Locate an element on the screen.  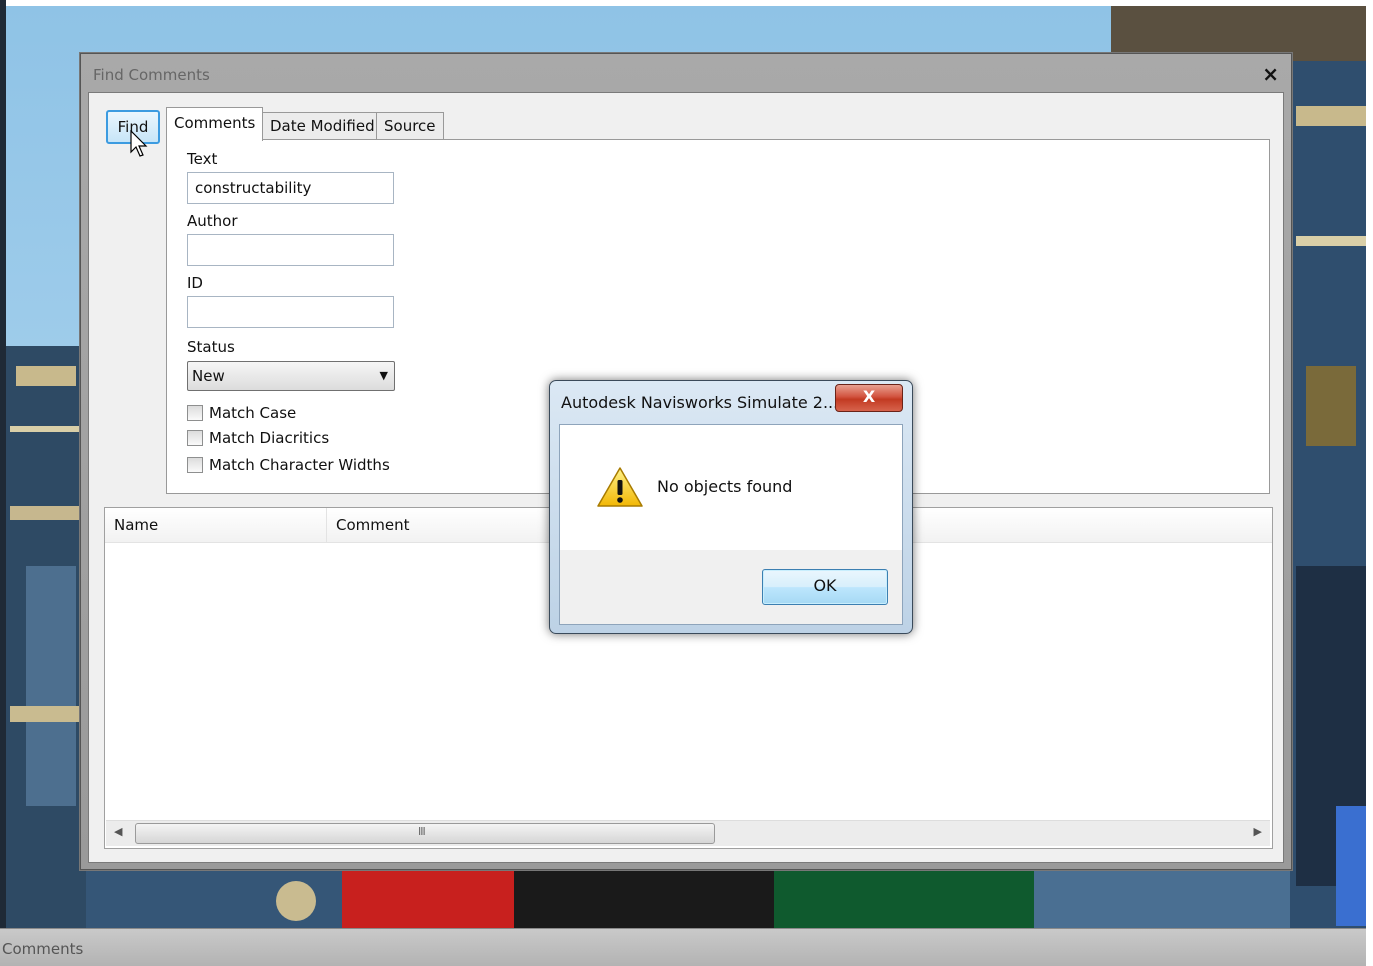
checkbox-label: Match Case is located at coordinates (253, 413).